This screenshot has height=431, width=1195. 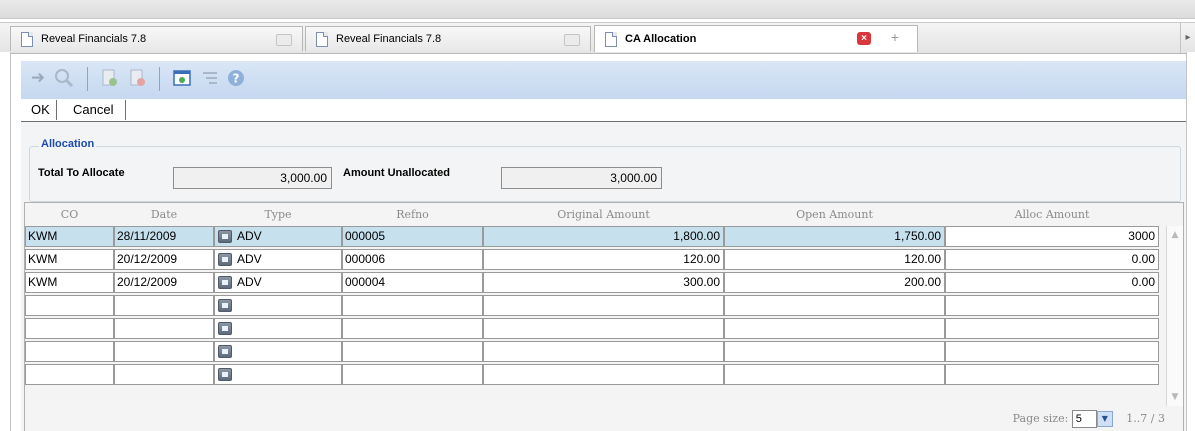 I want to click on column-header-refno: Refno, so click(x=412, y=214).